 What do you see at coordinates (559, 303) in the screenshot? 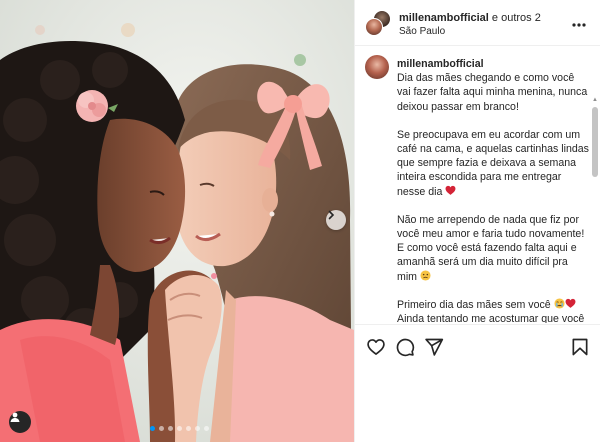
I see `crying-face-emoji` at bounding box center [559, 303].